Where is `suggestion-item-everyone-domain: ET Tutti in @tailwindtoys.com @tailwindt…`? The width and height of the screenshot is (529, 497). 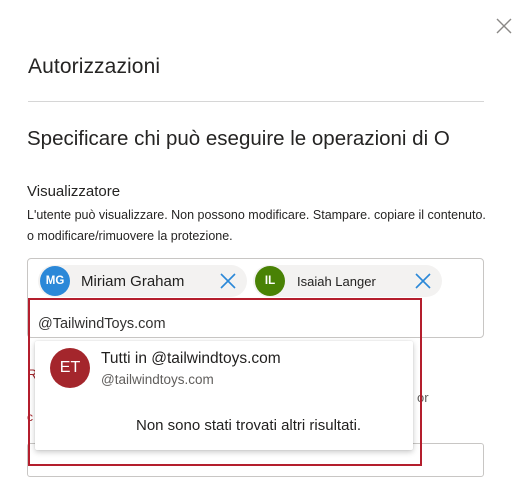 suggestion-item-everyone-domain: ET Tutti in @tailwindtoys.com @tailwindt… is located at coordinates (224, 369).